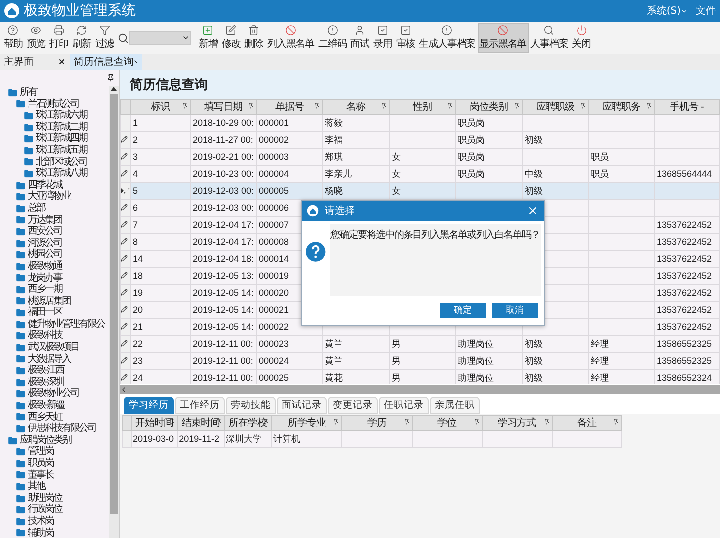 The image size is (720, 538). Describe the element at coordinates (251, 405) in the screenshot. I see `tab: 劳动技能` at that location.